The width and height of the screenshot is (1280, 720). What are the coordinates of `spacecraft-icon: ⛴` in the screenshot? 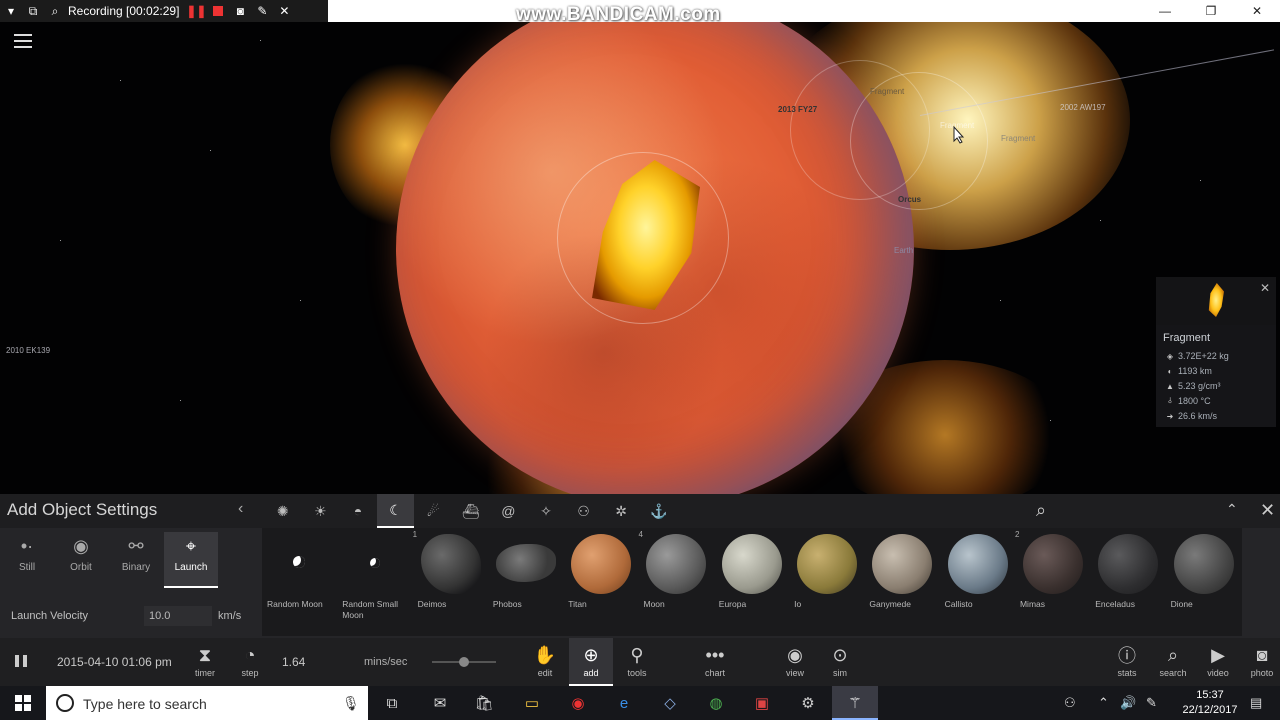 It's located at (471, 511).